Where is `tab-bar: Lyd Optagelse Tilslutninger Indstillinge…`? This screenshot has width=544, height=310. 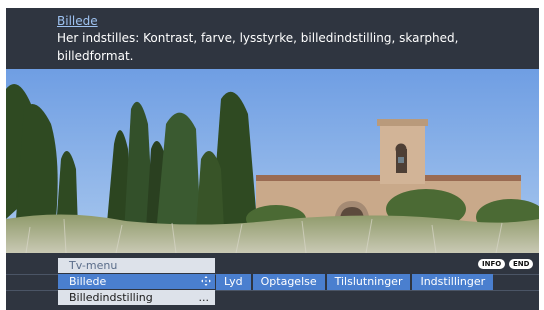 tab-bar: Lyd Optagelse Tilslutninger Indstillinge… is located at coordinates (355, 282).